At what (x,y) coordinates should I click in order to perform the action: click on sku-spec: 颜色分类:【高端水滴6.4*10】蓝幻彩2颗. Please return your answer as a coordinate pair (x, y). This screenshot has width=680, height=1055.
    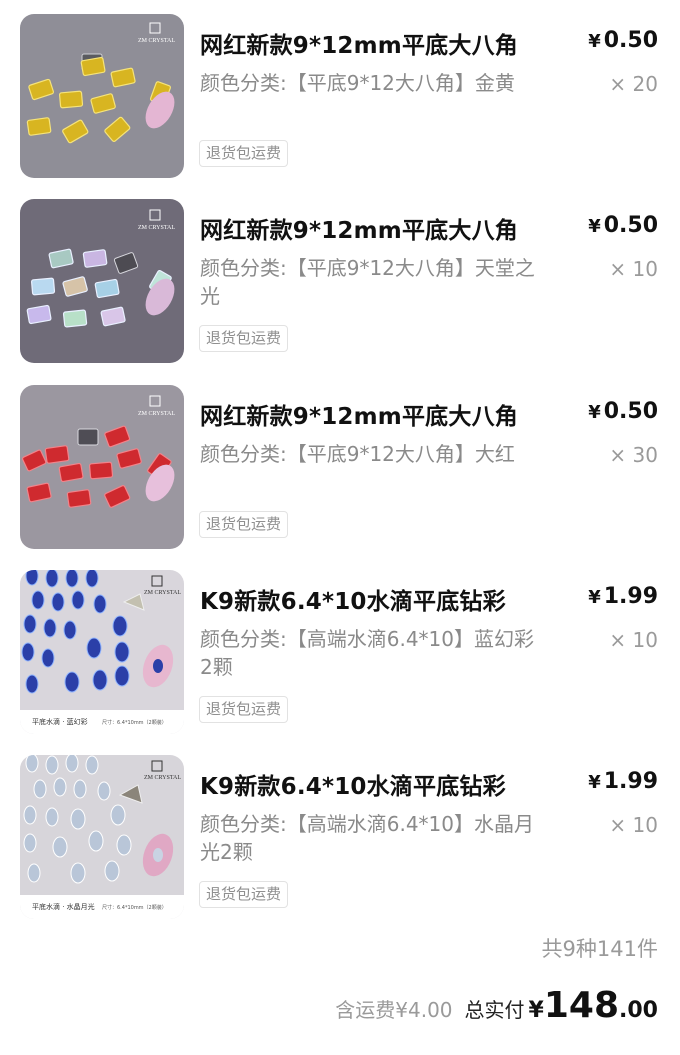
    Looking at the image, I should click on (367, 653).